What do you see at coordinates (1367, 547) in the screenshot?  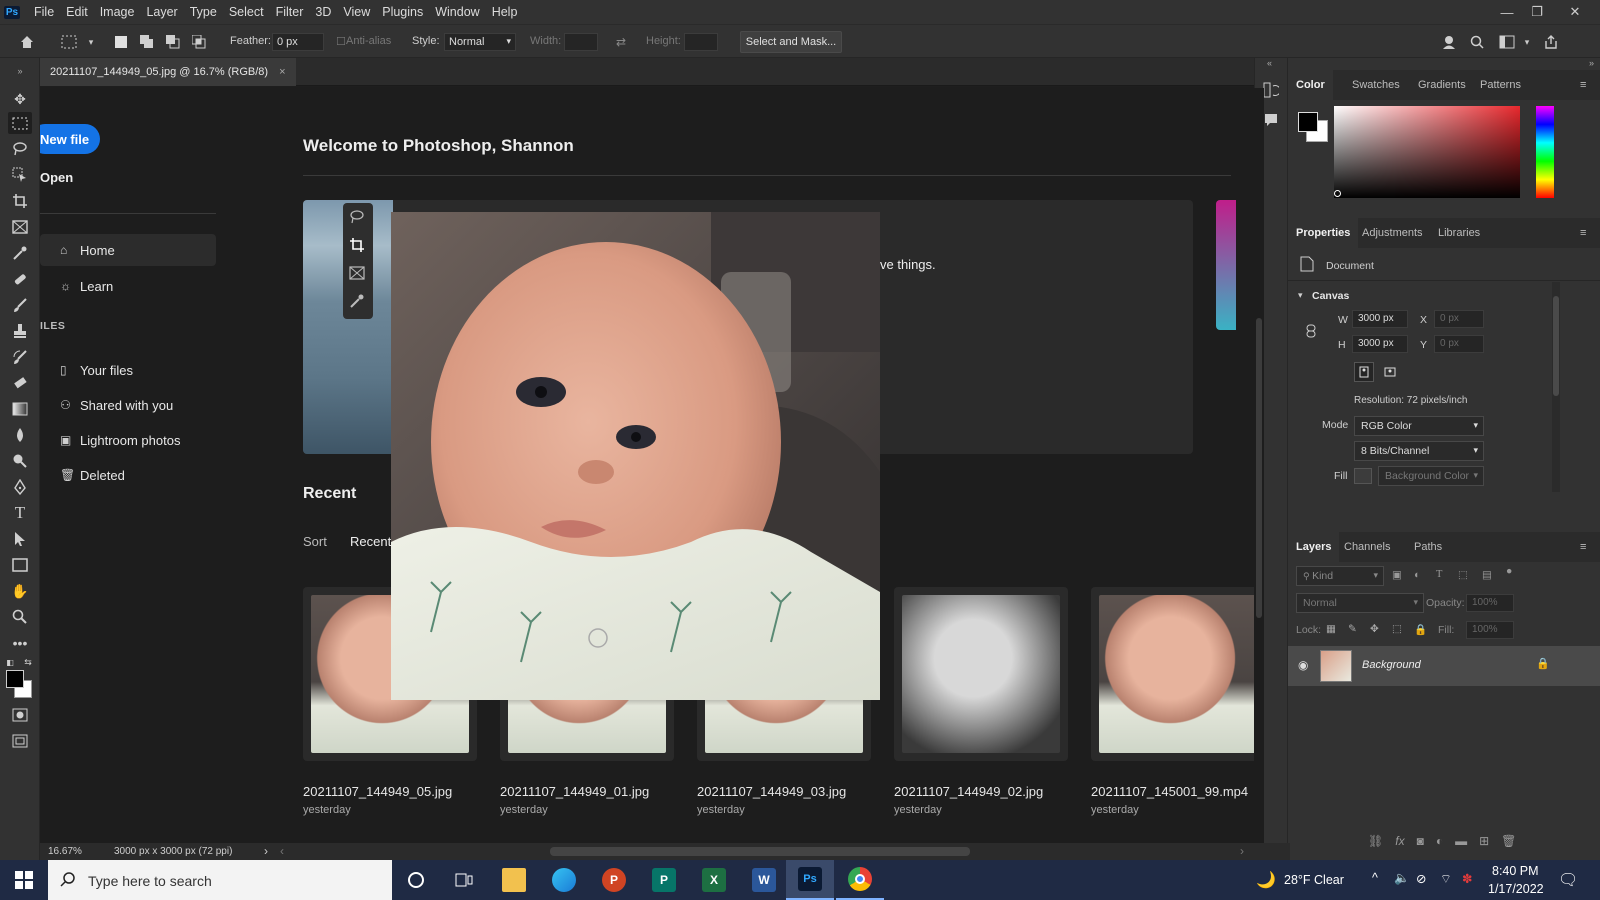 I see `tab-channels: Channels` at bounding box center [1367, 547].